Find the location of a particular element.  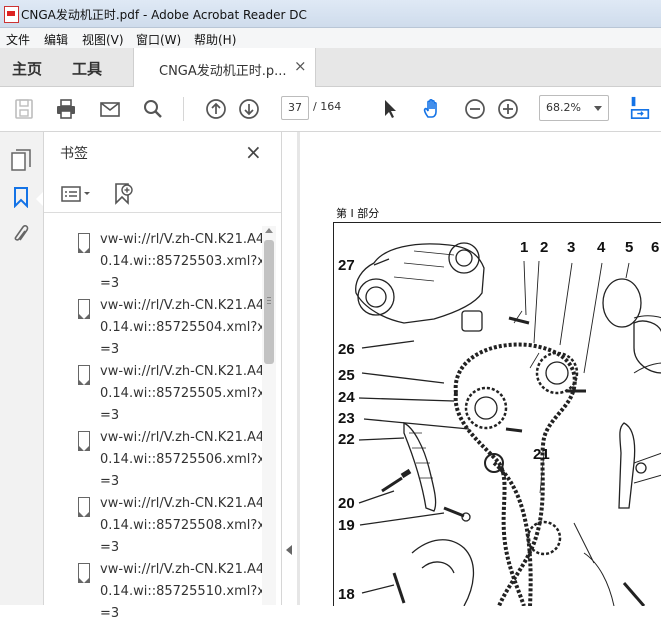

bookmarks-scroll-thumb is located at coordinates (269, 302).